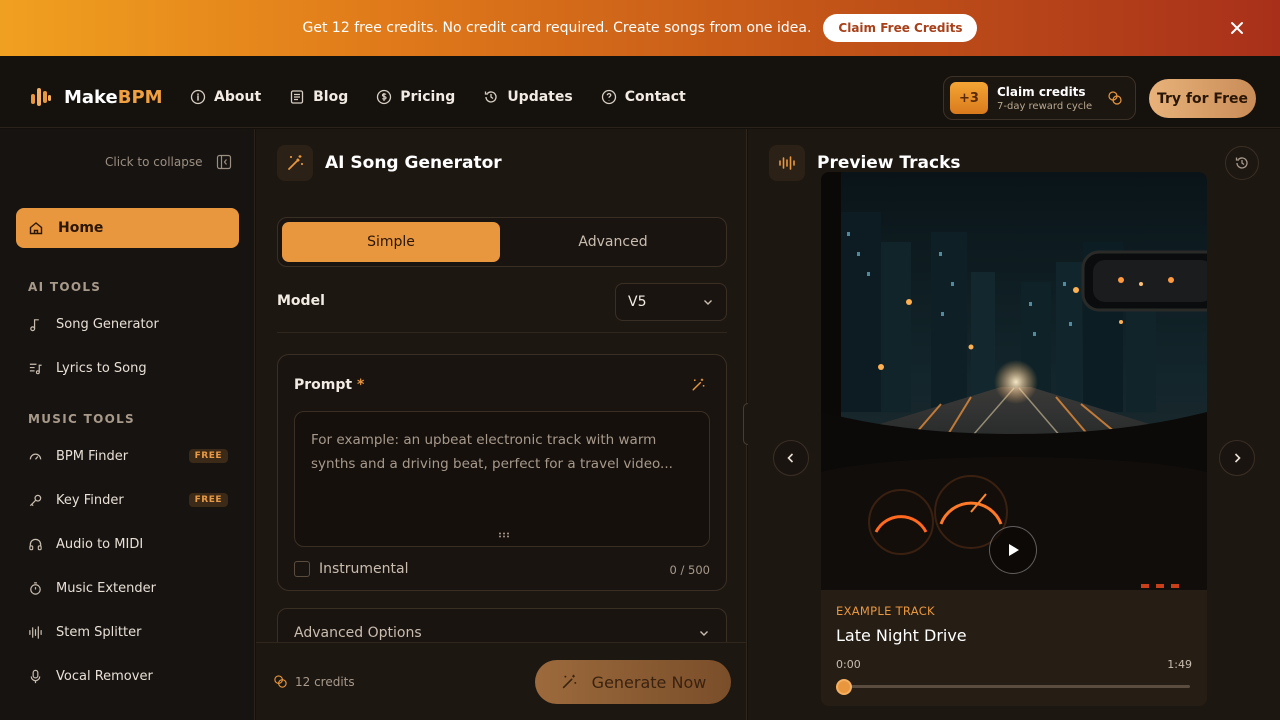 Image resolution: width=1280 pixels, height=720 pixels. What do you see at coordinates (502, 332) in the screenshot?
I see `divider` at bounding box center [502, 332].